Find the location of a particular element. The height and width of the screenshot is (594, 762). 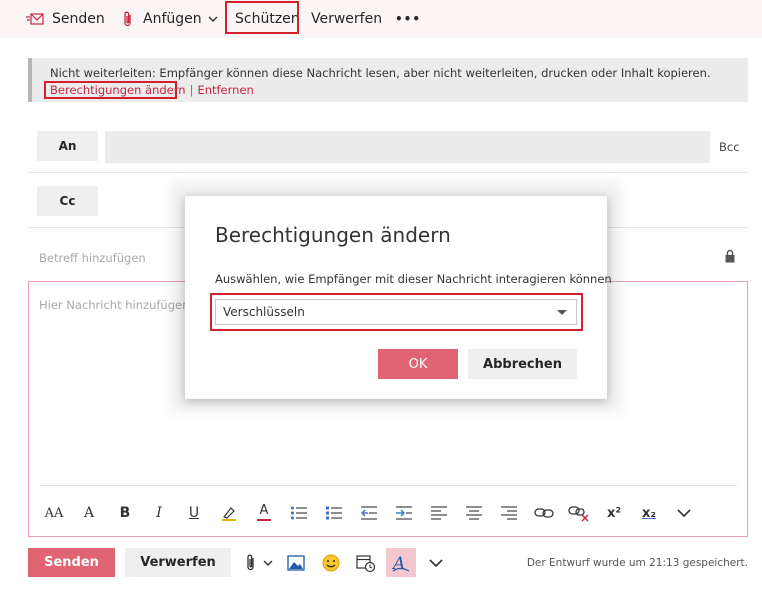

cancel-button: Abbrechen is located at coordinates (522, 364).